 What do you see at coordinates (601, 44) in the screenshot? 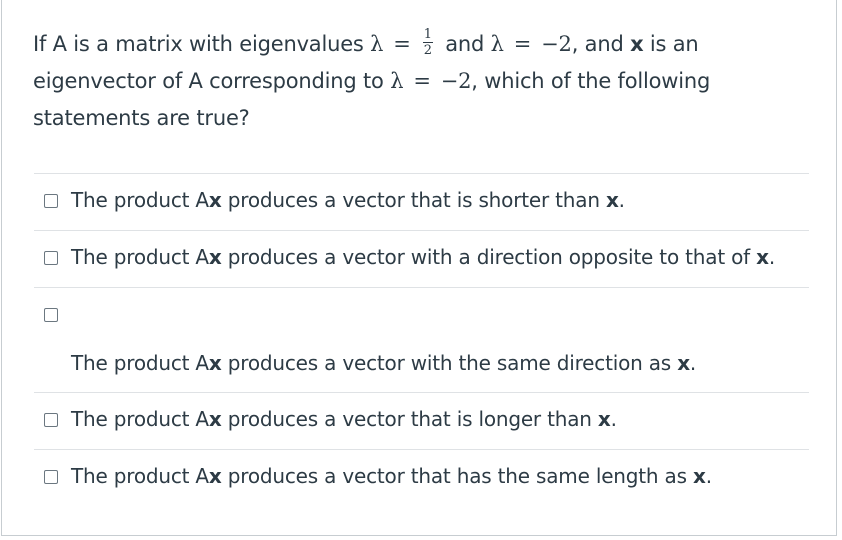
I see `question-text-part: , and` at bounding box center [601, 44].